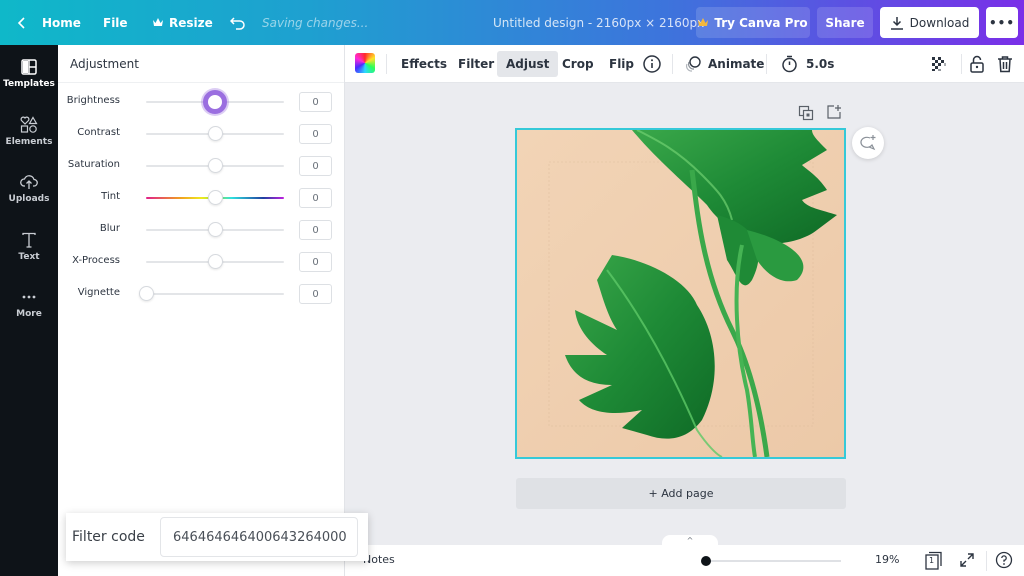 This screenshot has height=576, width=1024. I want to click on add-page-icon, so click(834, 112).